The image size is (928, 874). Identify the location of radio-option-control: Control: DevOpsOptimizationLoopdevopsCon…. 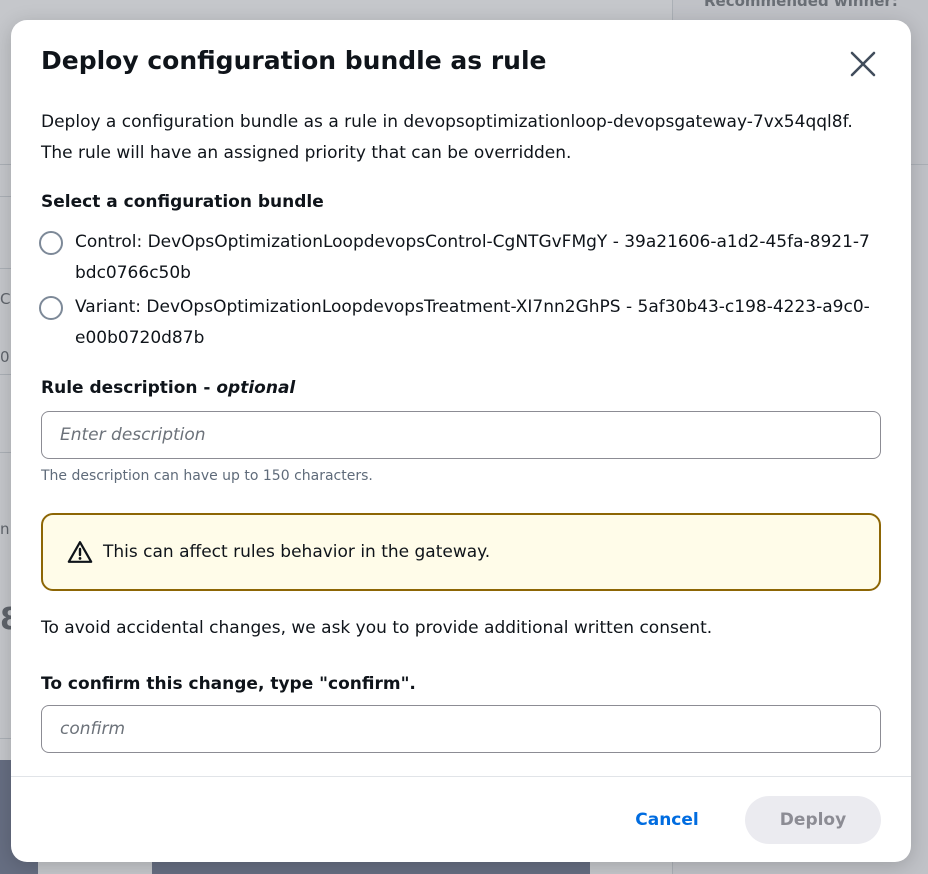
(457, 258).